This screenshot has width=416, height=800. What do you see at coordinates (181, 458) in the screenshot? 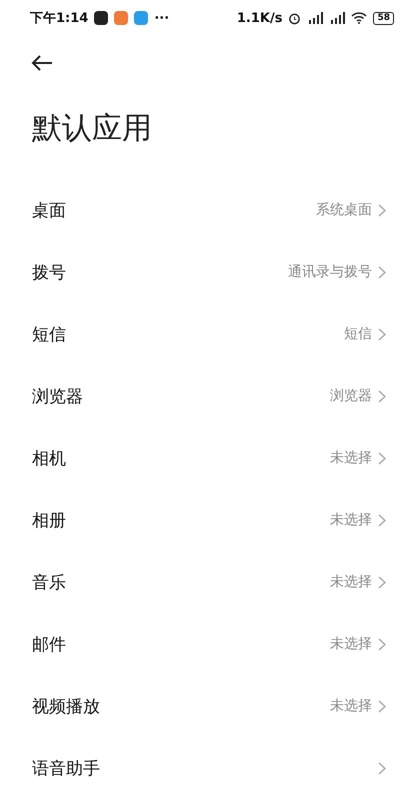
I see `row-label: 相机` at bounding box center [181, 458].